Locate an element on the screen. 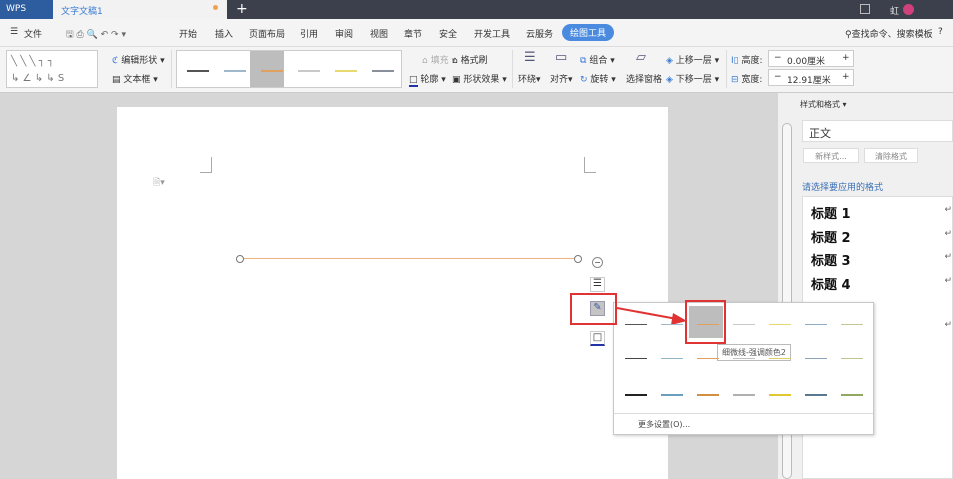  label: 形状效果 is located at coordinates (481, 80).